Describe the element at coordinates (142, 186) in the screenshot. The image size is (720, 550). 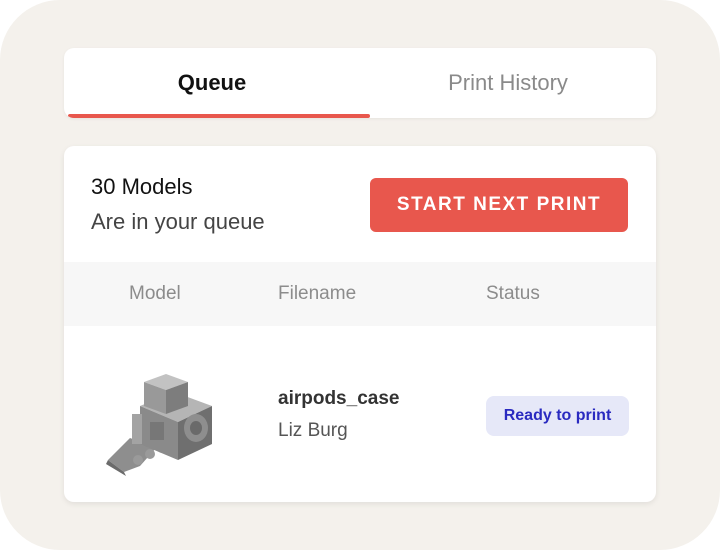
I see `queue-count: 30 Models` at that location.